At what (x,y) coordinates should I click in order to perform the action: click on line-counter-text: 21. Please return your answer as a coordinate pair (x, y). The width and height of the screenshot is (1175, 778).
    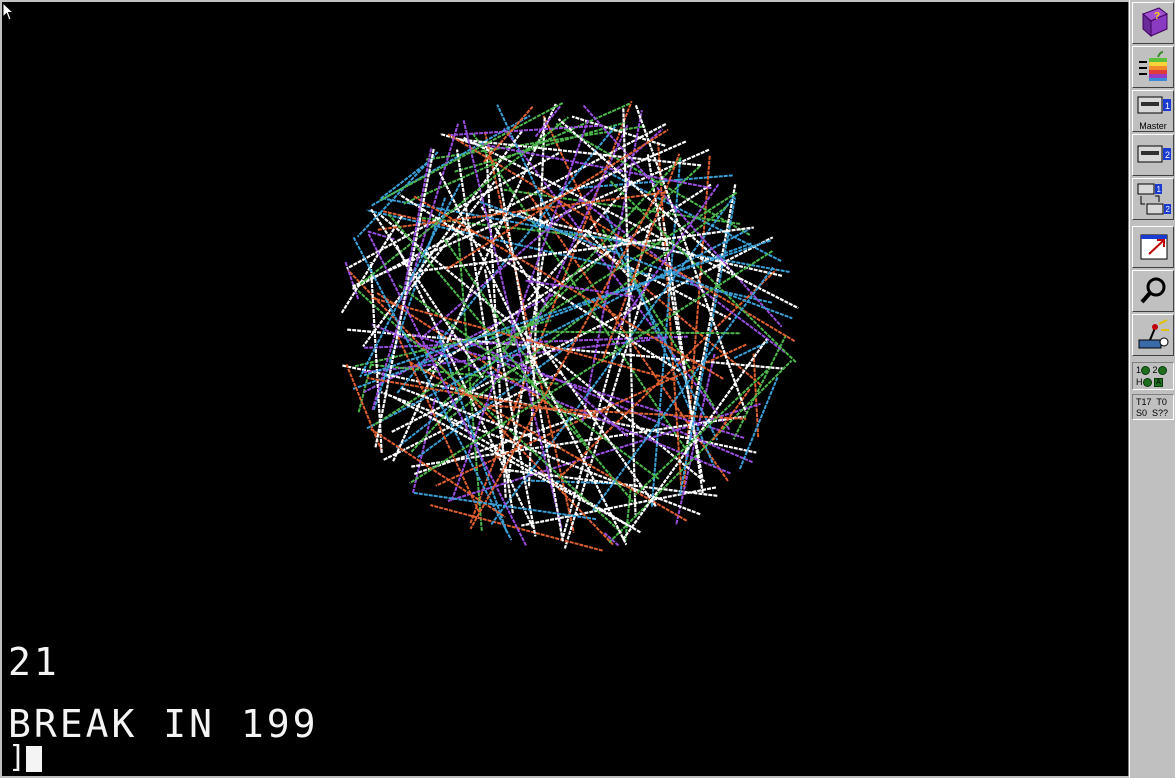
    Looking at the image, I should click on (34, 662).